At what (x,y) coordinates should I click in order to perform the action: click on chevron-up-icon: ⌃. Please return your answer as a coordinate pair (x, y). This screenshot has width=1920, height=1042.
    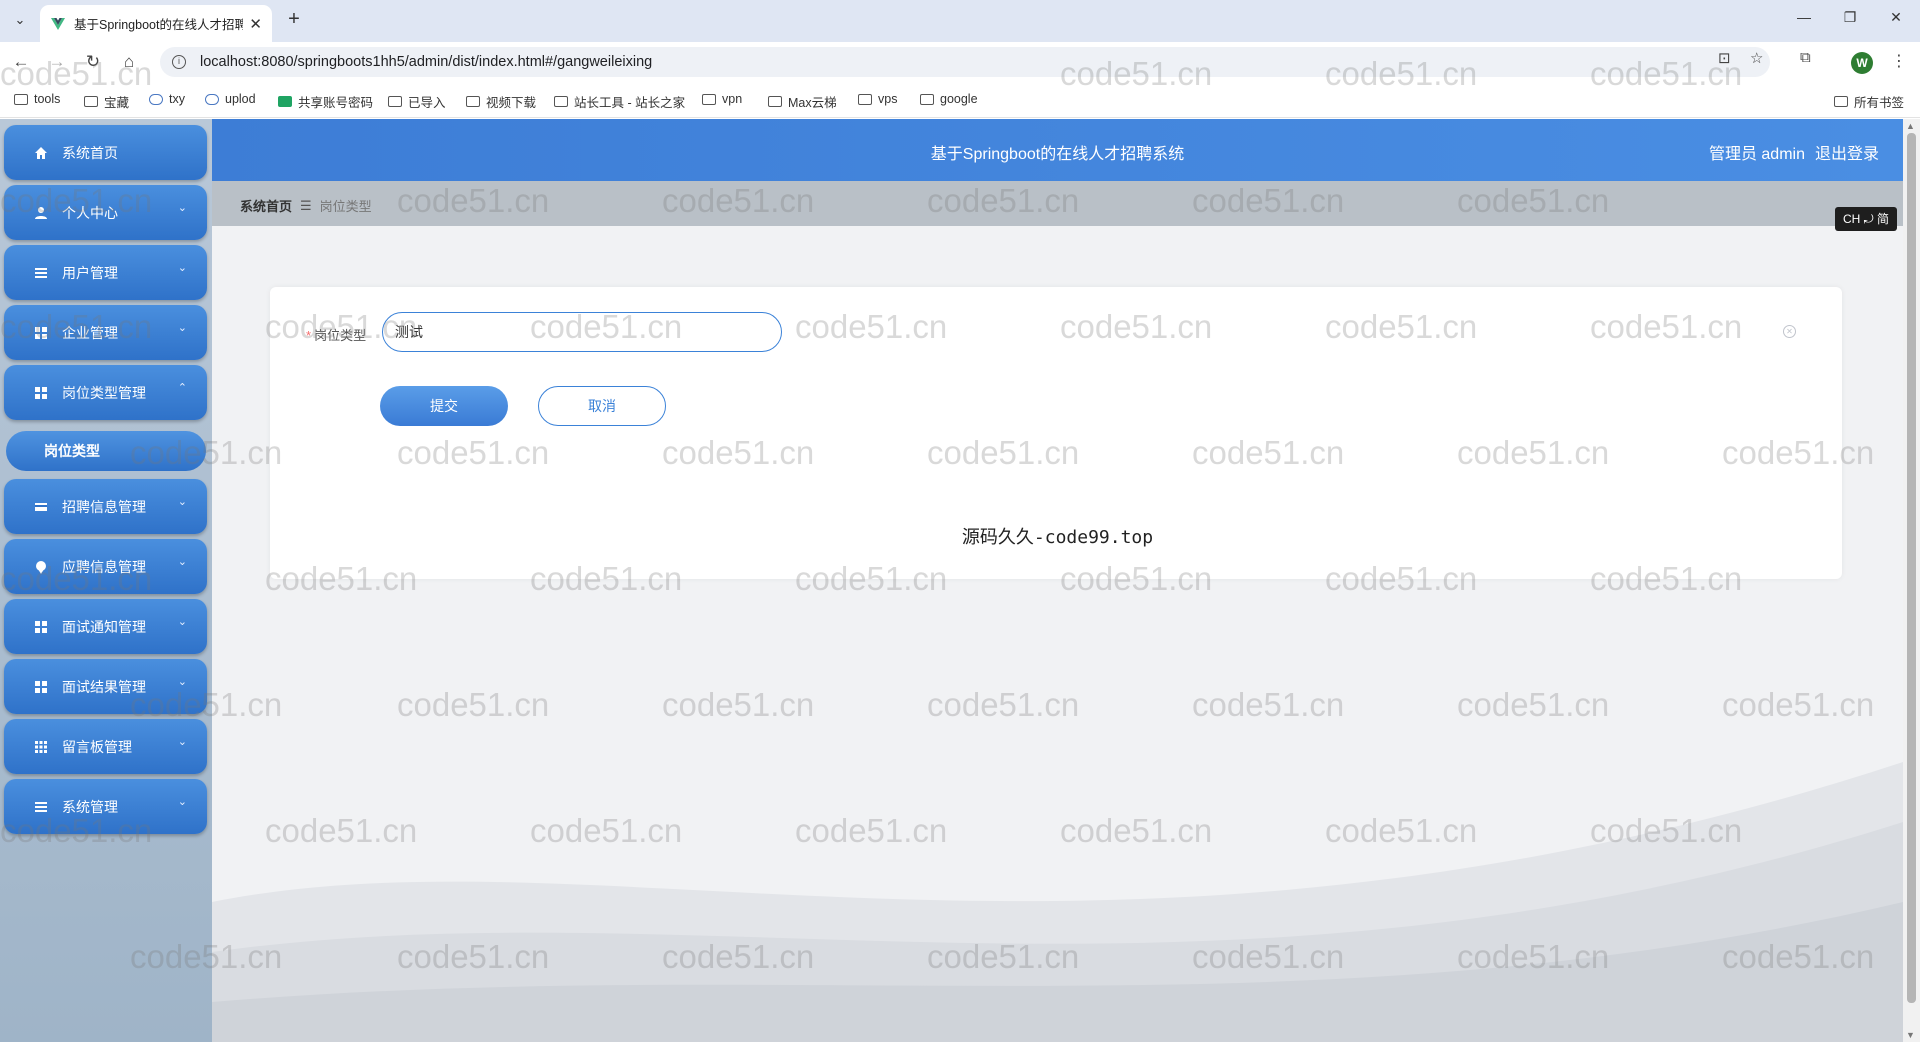
    Looking at the image, I should click on (182, 388).